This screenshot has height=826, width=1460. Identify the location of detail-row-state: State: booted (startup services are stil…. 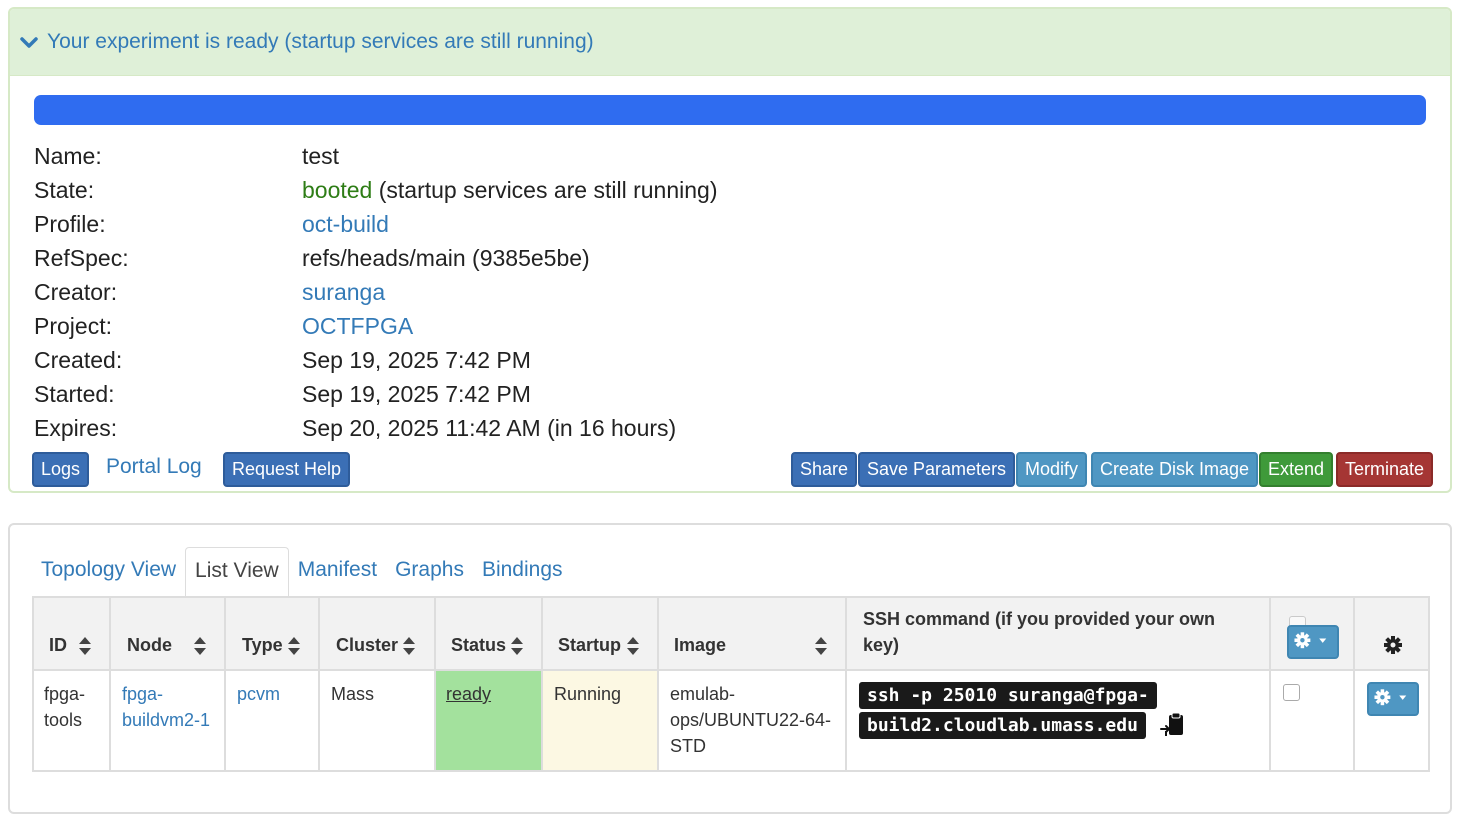
(375, 190).